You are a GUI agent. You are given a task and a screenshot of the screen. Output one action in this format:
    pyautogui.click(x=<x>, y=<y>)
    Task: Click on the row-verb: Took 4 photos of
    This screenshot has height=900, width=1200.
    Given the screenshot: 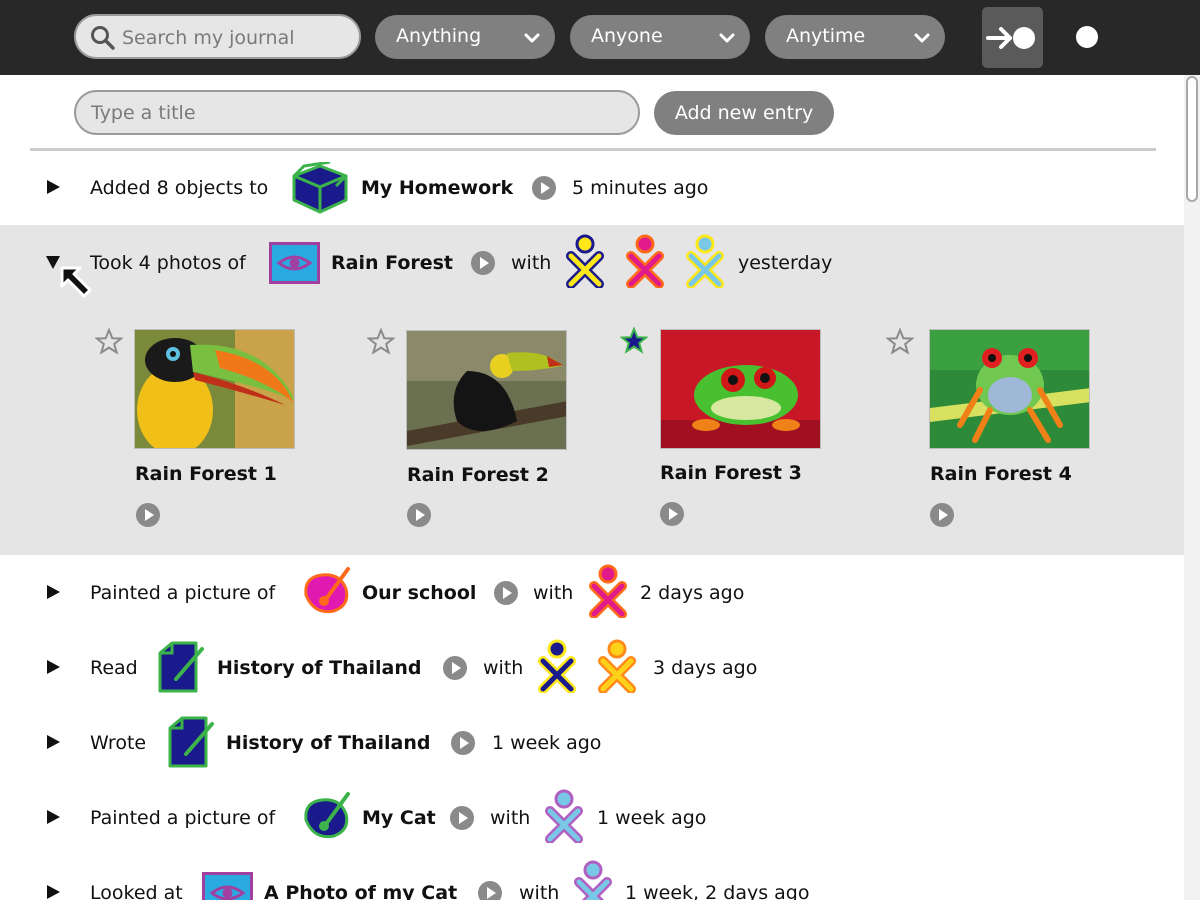 What is the action you would take?
    pyautogui.click(x=168, y=263)
    